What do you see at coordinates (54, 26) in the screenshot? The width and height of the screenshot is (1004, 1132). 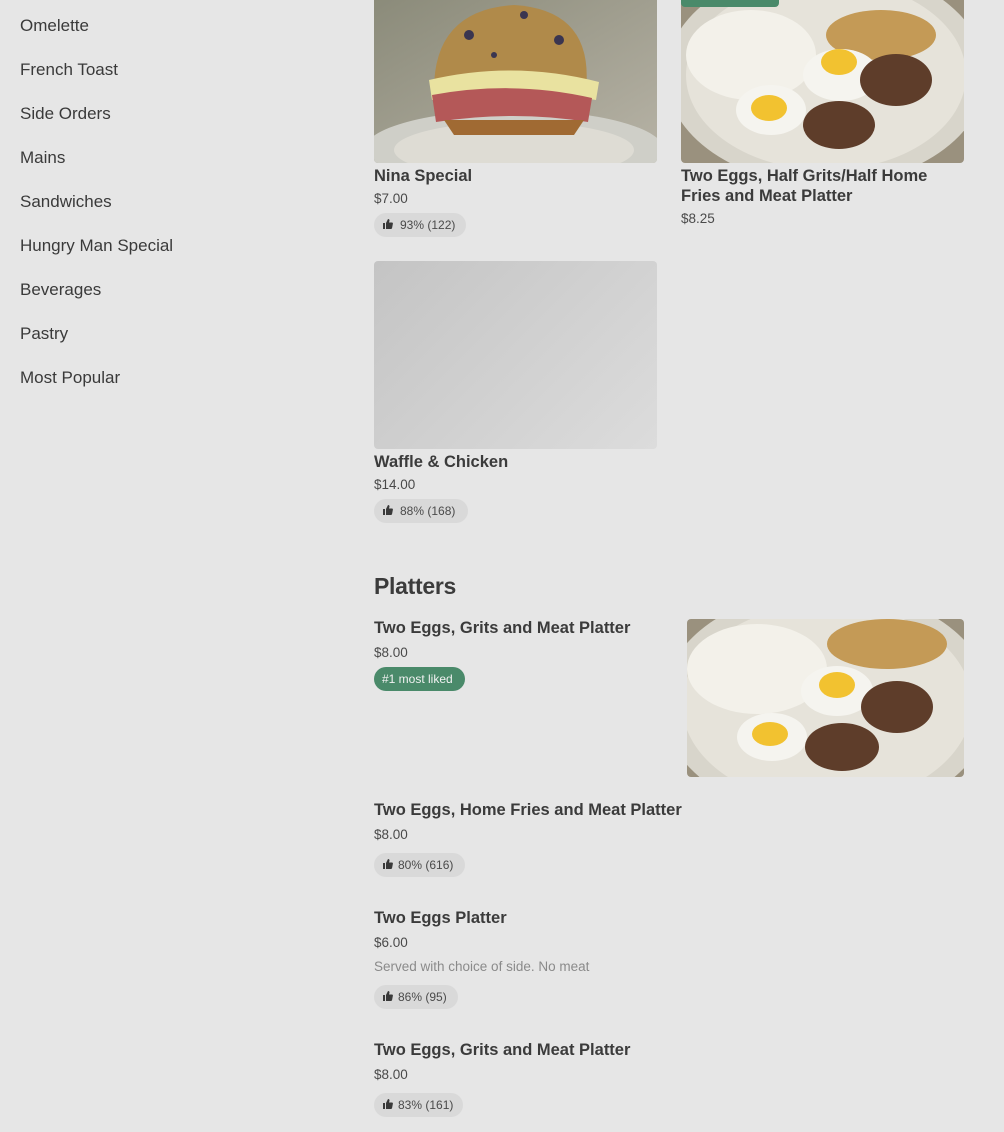 I see `sidebar-item-omelette: Omelette` at bounding box center [54, 26].